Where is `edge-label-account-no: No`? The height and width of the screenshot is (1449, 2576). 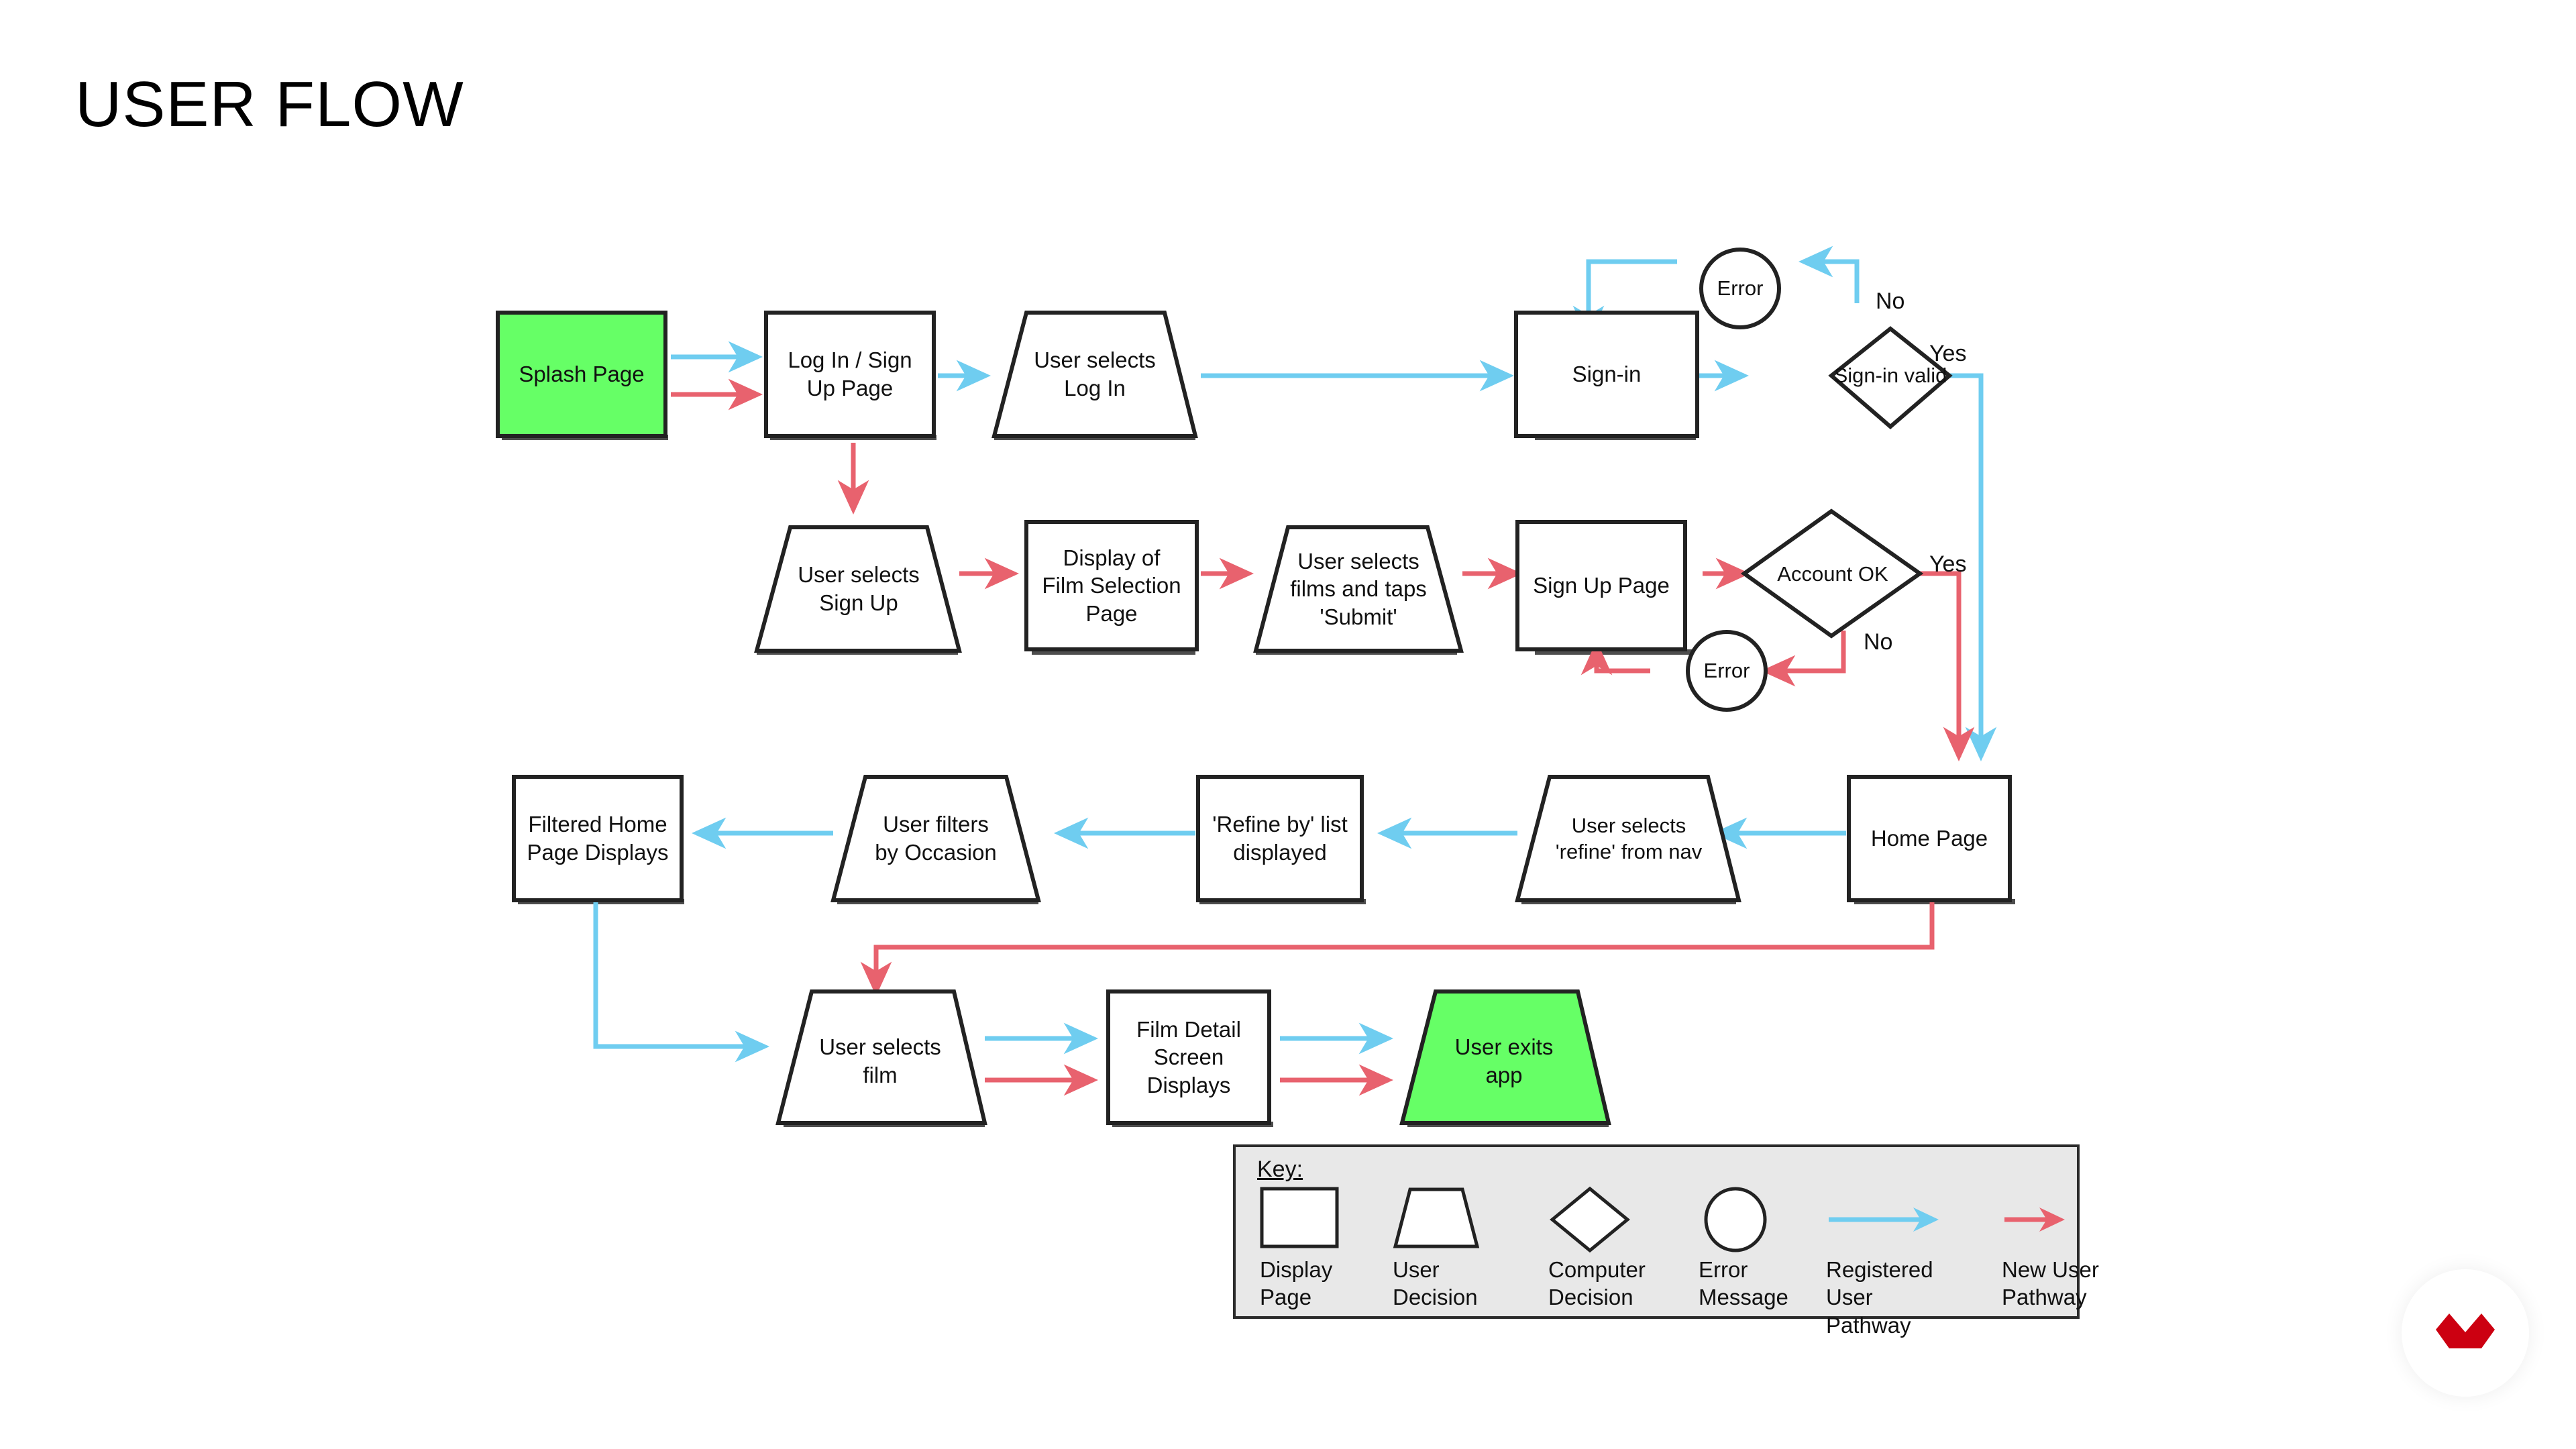
edge-label-account-no: No is located at coordinates (1878, 642).